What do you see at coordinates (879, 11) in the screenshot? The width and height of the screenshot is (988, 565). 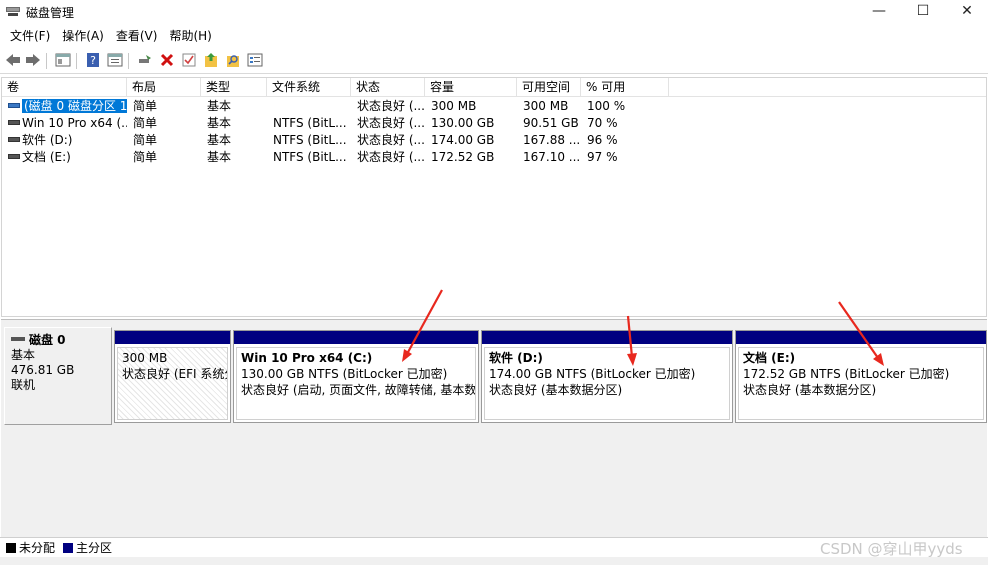 I see `minimize-button: —` at bounding box center [879, 11].